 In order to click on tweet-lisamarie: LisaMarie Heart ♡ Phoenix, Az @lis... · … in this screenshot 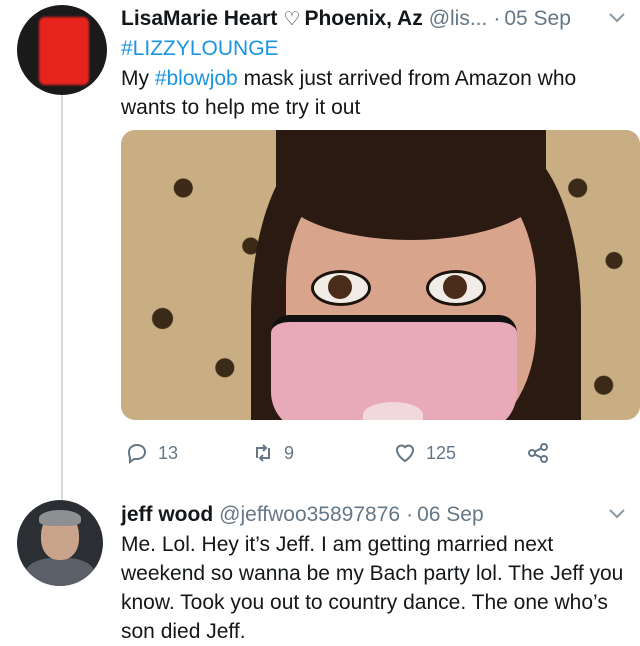, I will do `click(373, 63)`.